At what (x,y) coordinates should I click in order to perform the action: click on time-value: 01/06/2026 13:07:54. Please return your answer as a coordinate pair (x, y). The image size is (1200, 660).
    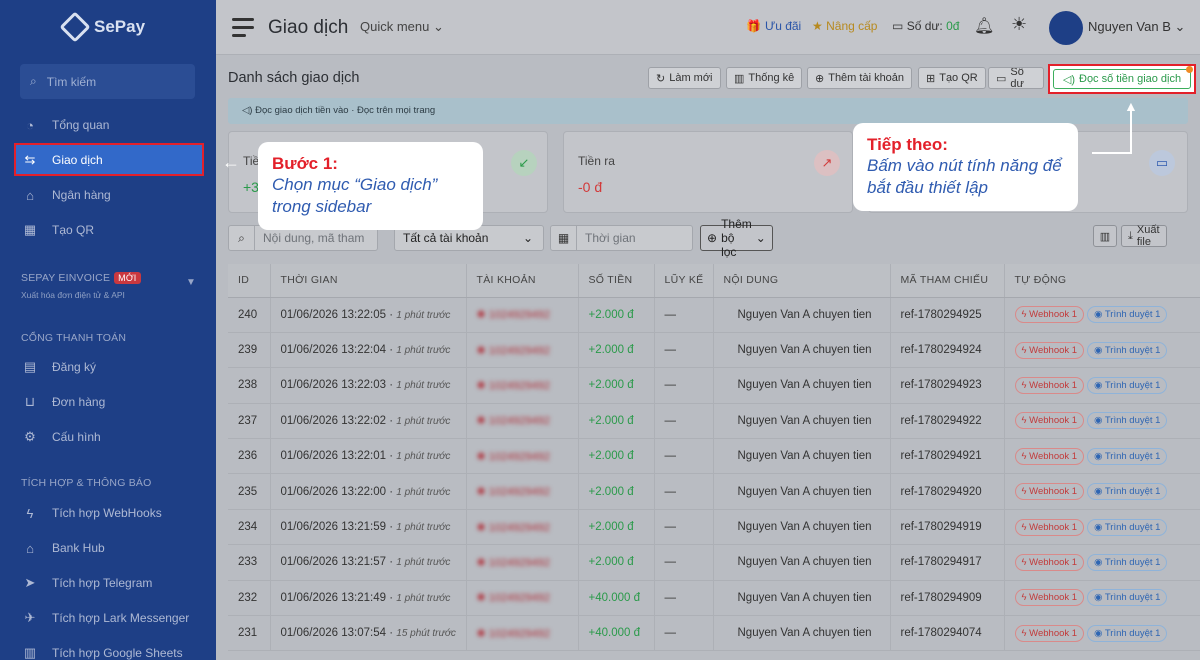
    Looking at the image, I should click on (333, 633).